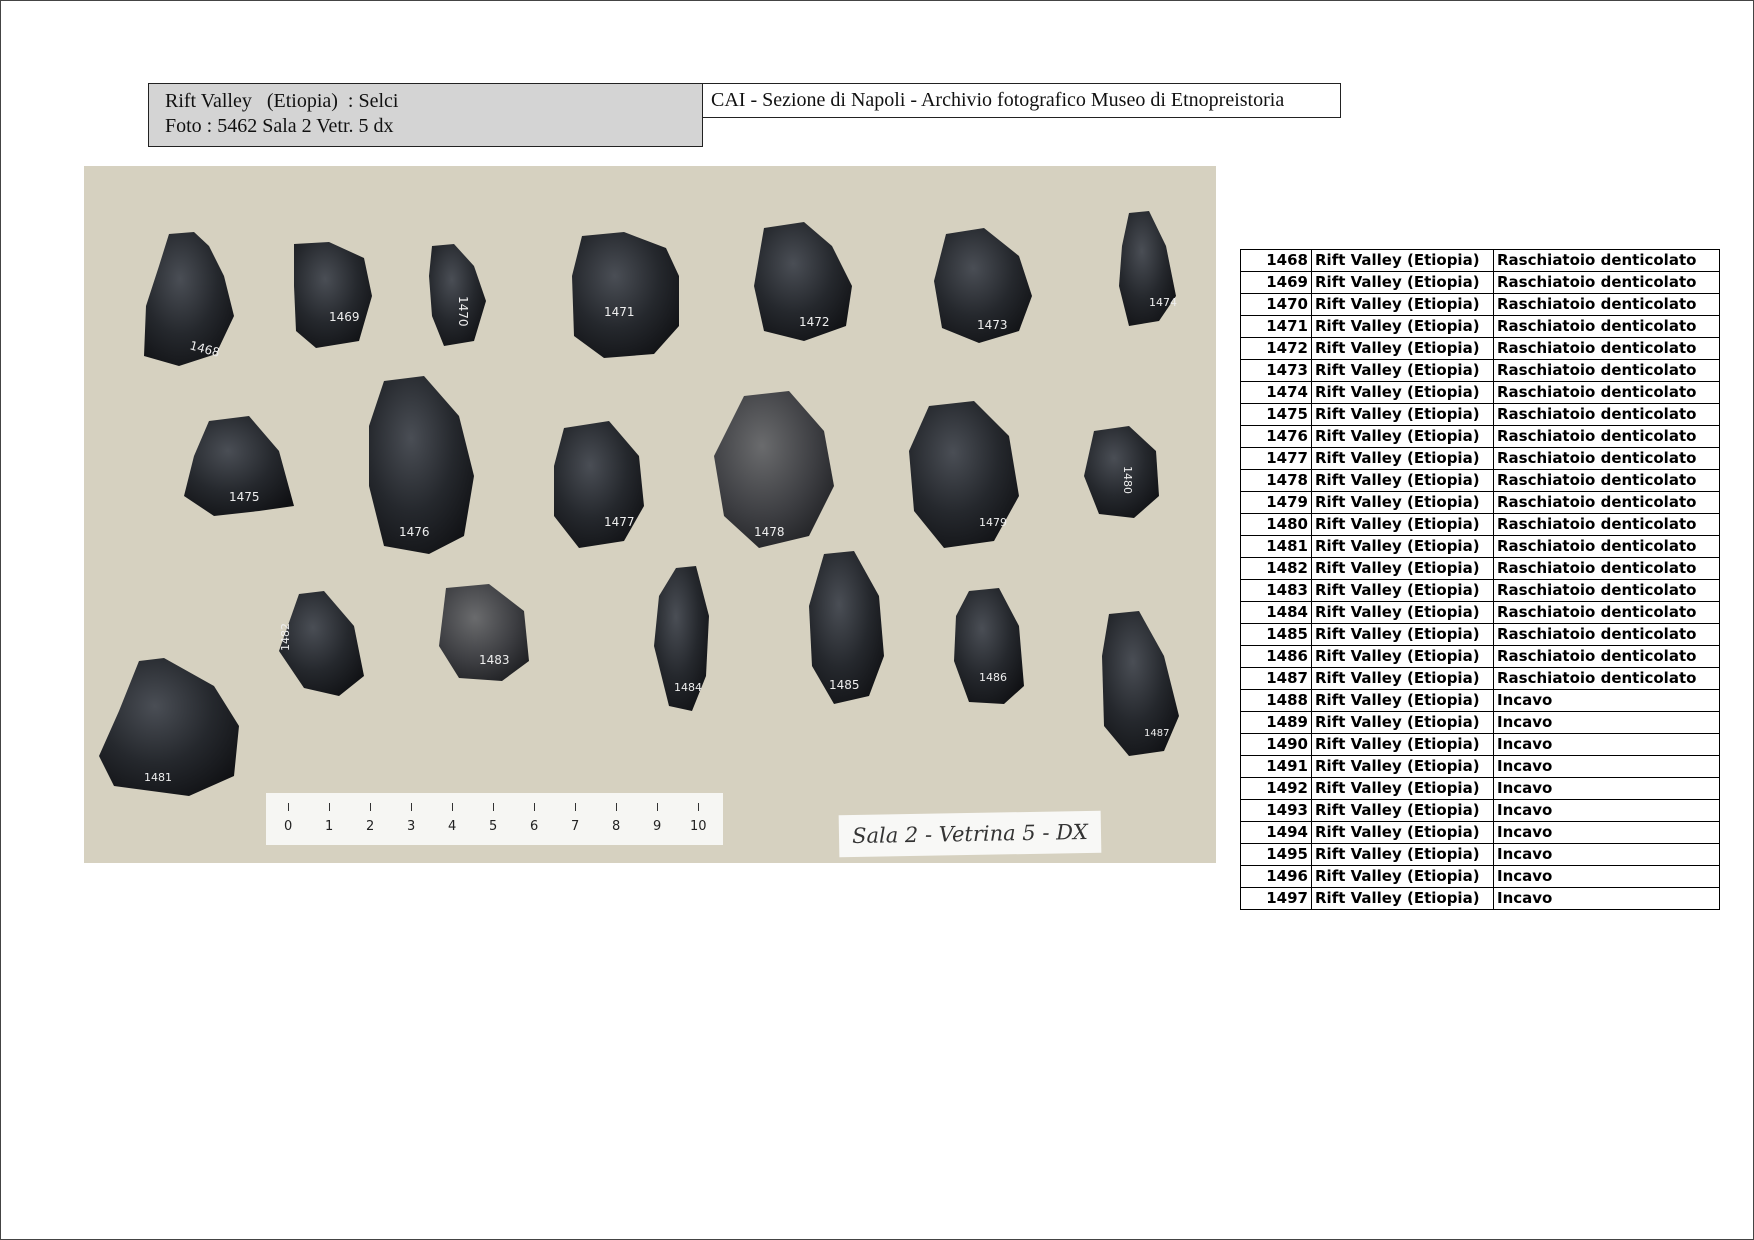 This screenshot has height=1240, width=1754. I want to click on svg-text: 1484, so click(688, 687).